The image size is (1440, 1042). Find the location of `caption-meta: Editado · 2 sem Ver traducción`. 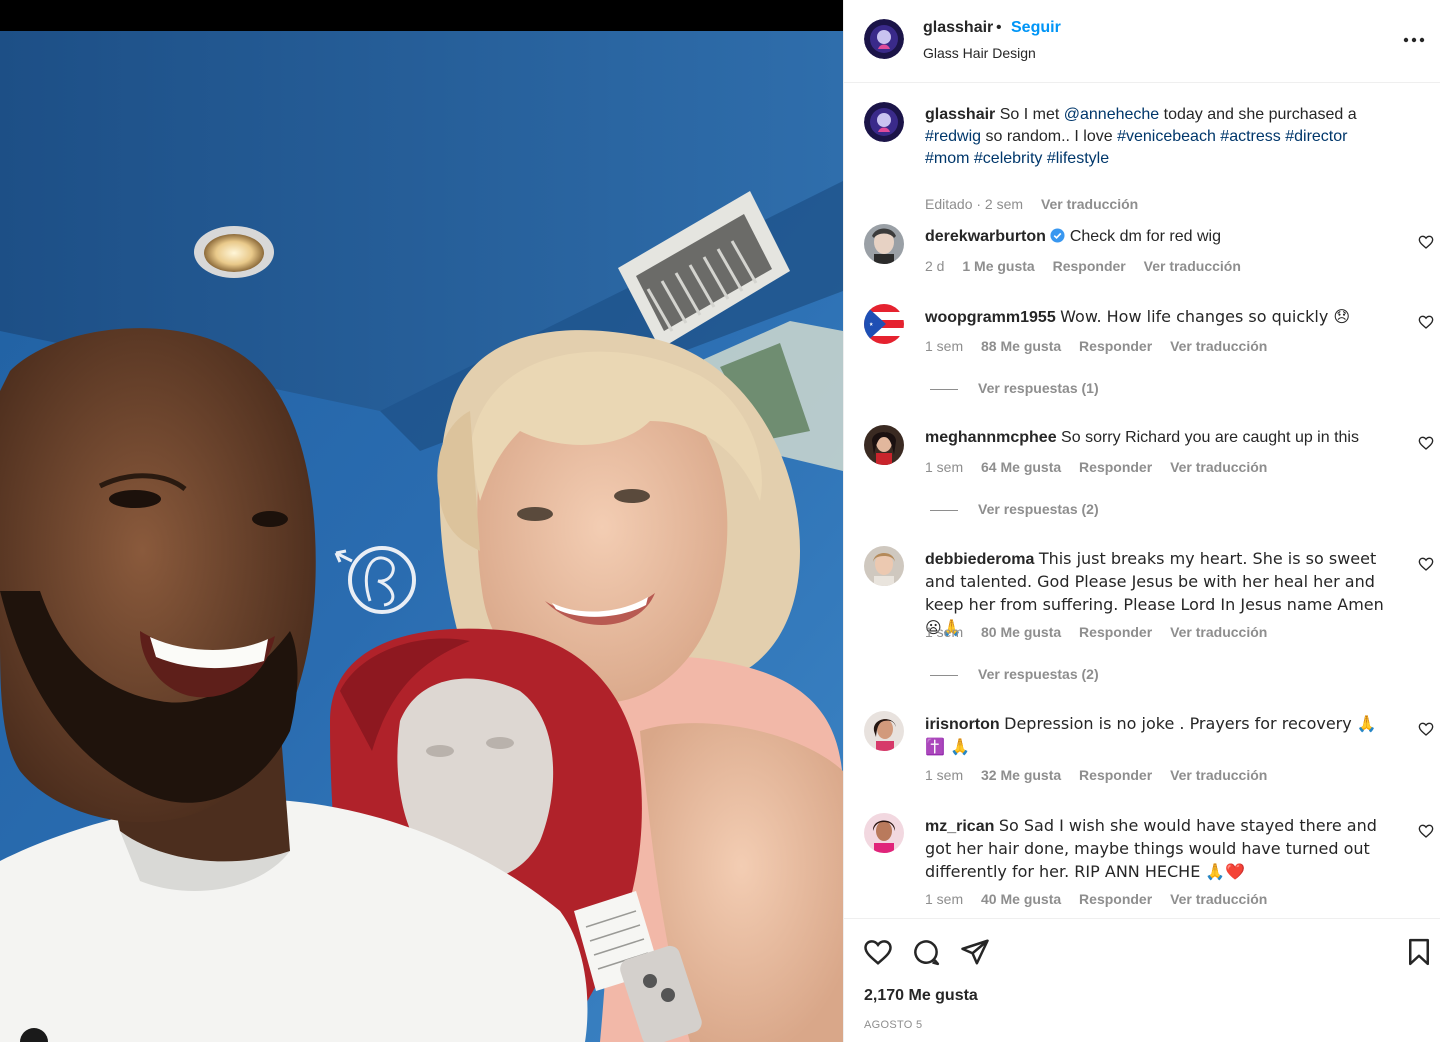

caption-meta: Editado · 2 sem Ver traducción is located at coordinates (1038, 204).